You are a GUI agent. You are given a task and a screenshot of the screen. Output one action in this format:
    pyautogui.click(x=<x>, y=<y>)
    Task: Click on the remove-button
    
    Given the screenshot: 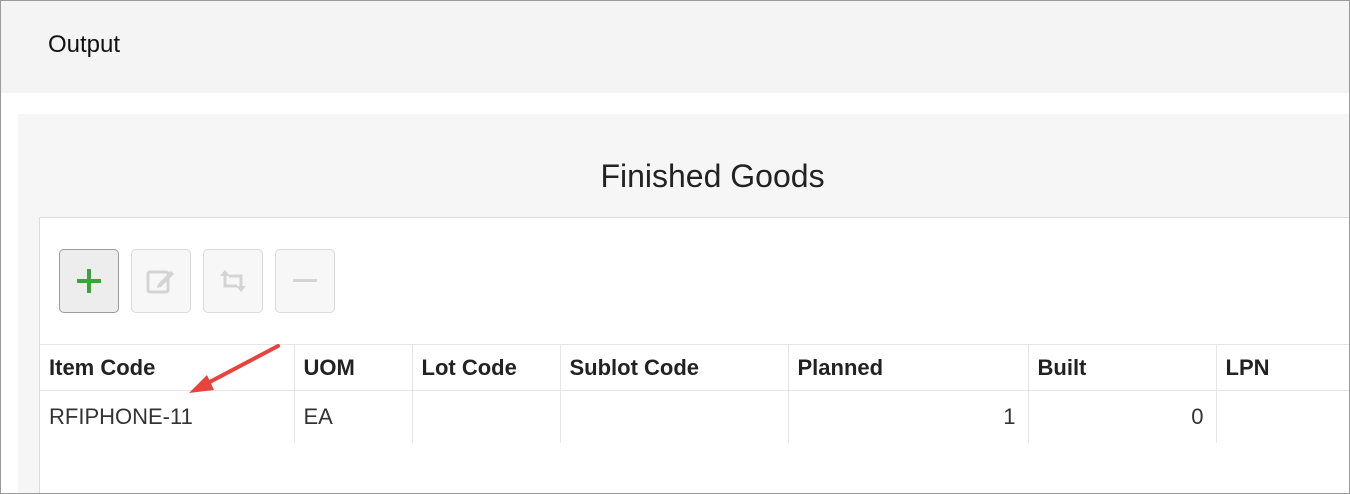 What is the action you would take?
    pyautogui.click(x=305, y=281)
    